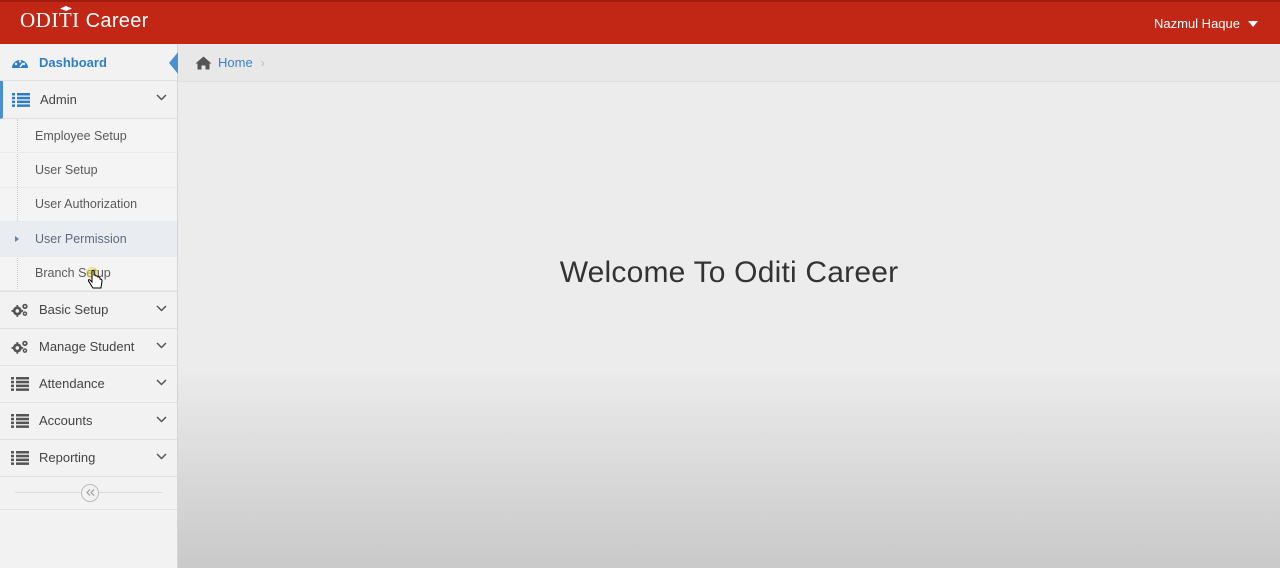 This screenshot has width=1280, height=568. I want to click on sidebar-item-label: Attendance, so click(72, 384).